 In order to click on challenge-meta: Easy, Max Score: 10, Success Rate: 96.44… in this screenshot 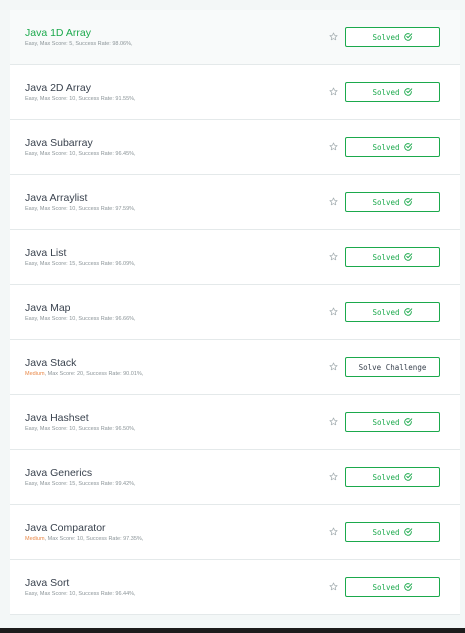, I will do `click(80, 594)`.